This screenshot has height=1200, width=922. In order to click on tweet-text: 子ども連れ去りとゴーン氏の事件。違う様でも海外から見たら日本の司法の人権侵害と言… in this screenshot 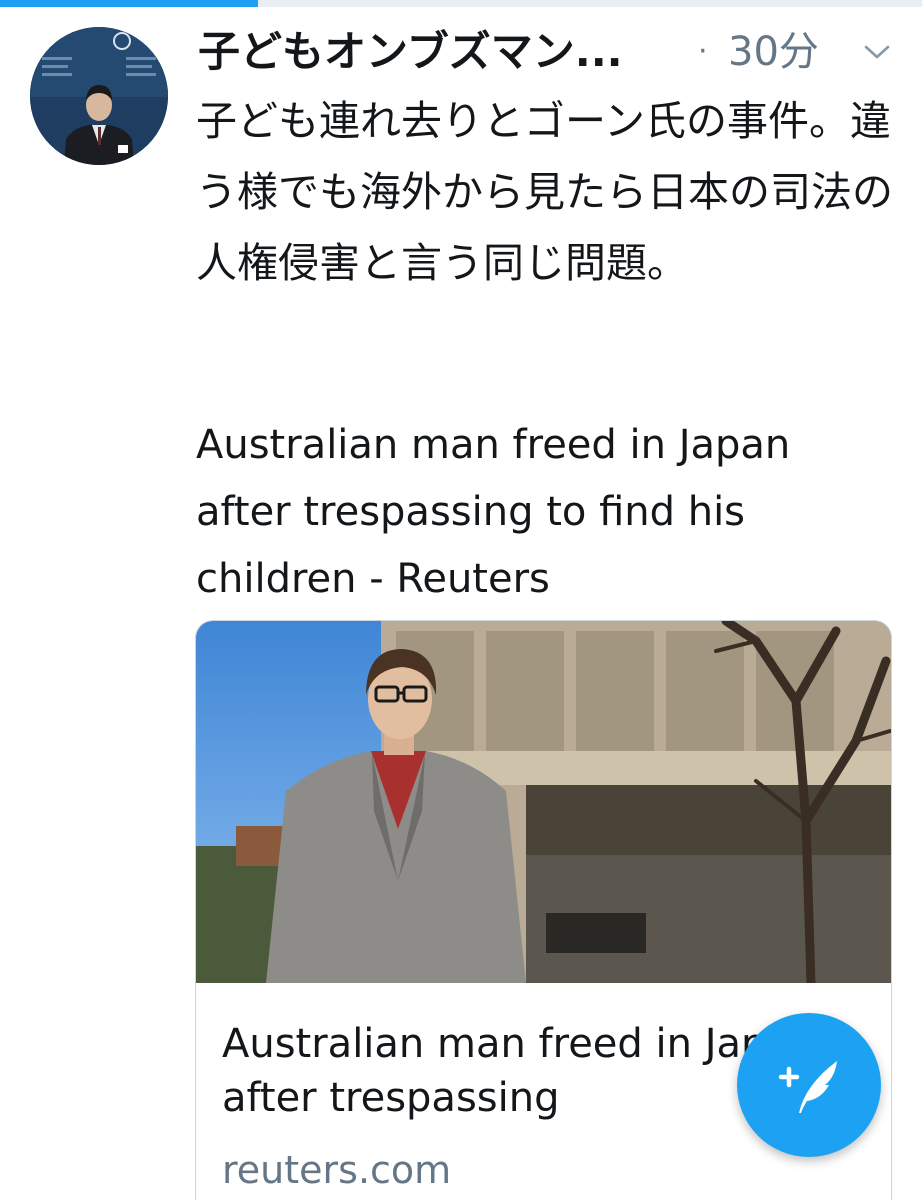, I will do `click(544, 192)`.